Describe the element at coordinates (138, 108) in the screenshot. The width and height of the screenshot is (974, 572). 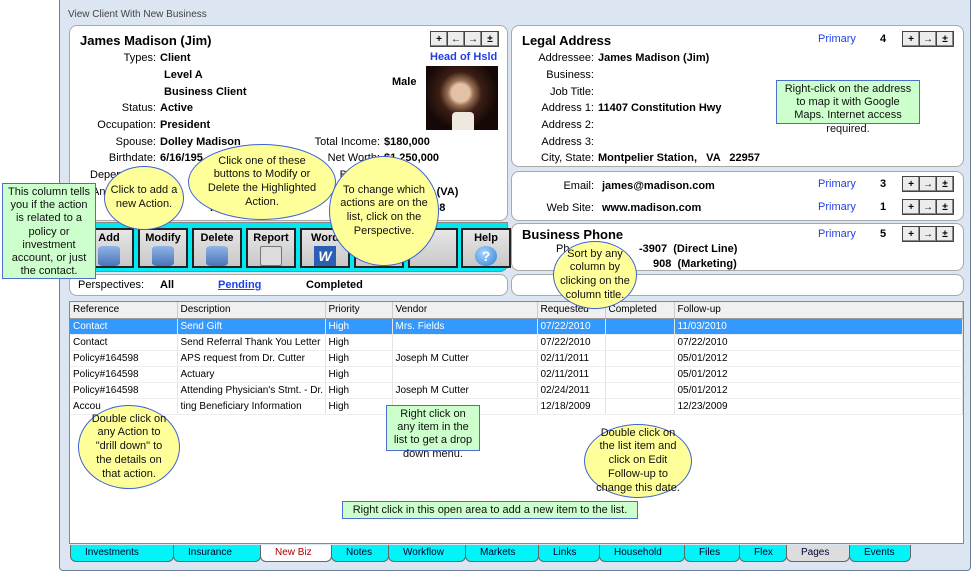
I see `status-label: Status:` at that location.